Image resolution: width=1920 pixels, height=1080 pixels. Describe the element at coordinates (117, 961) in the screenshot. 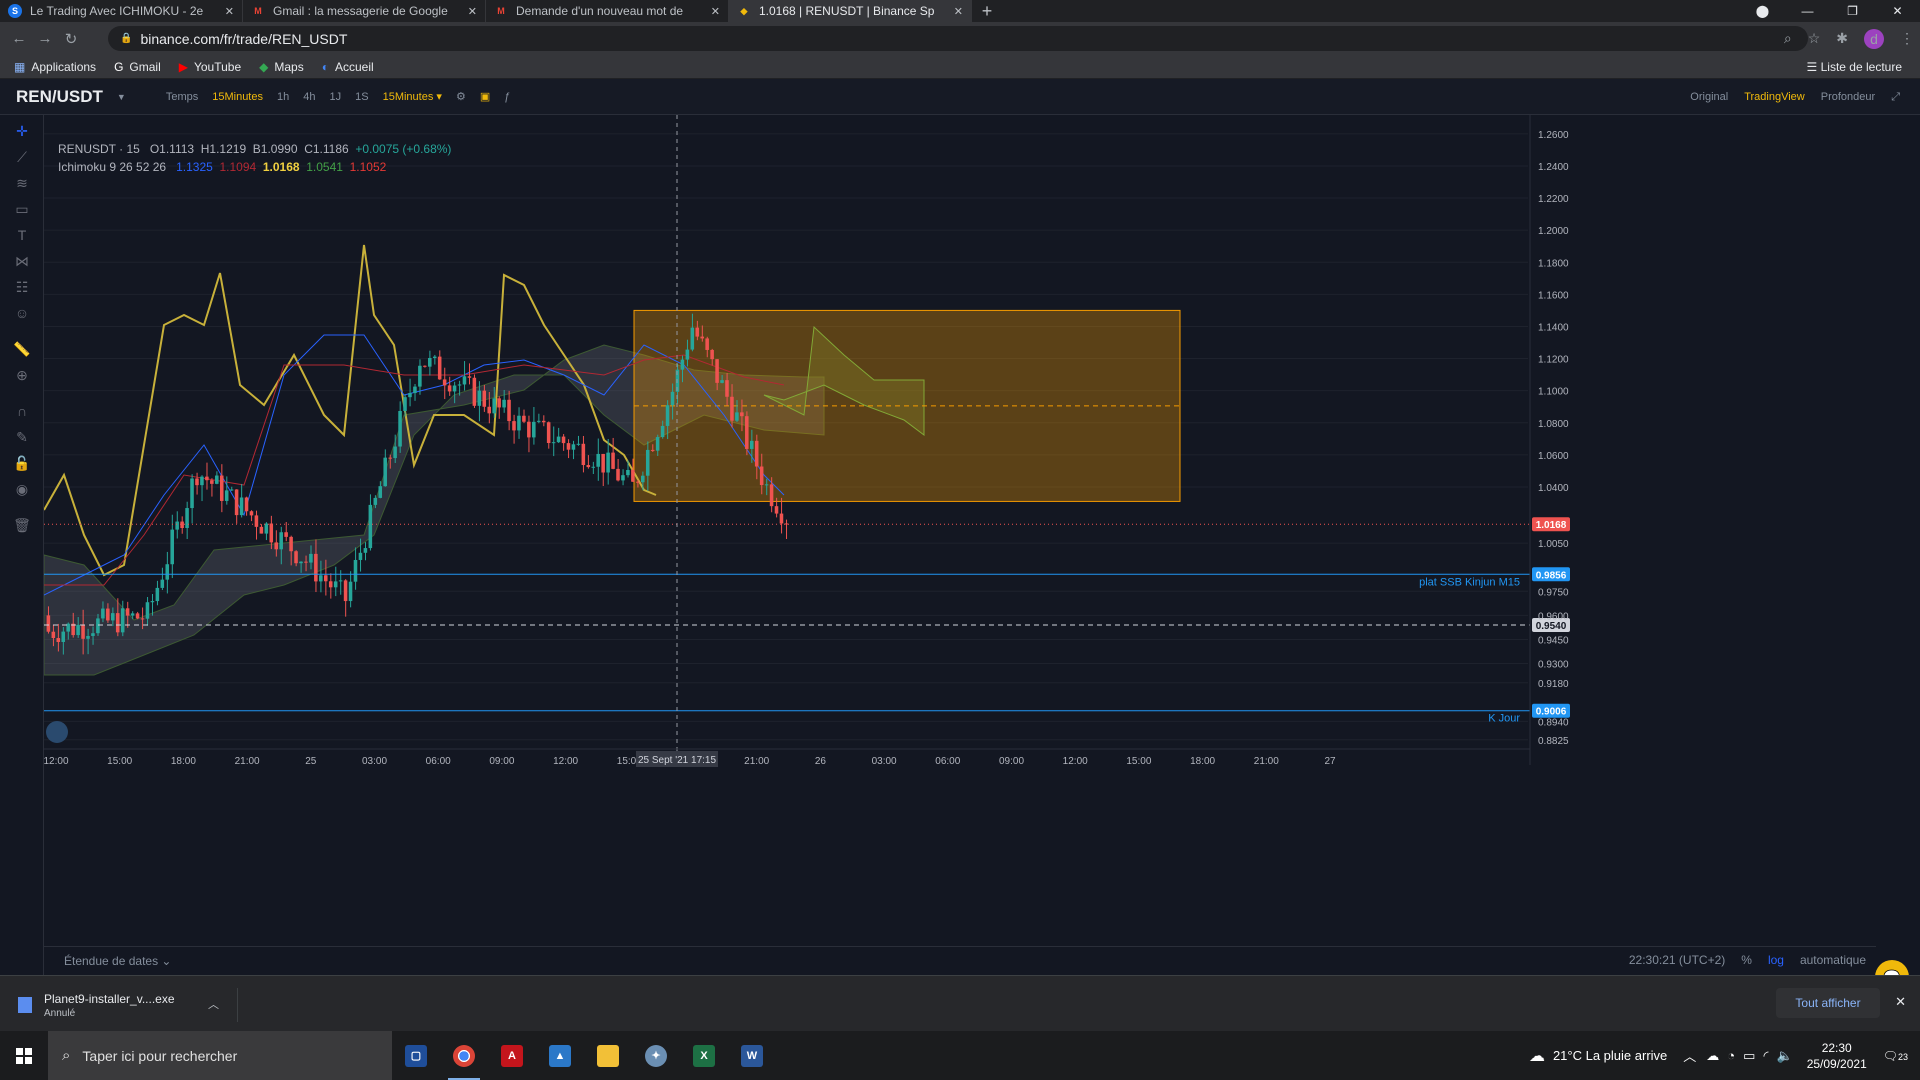

I see `date-range-button: Étendue de dates ⌄` at that location.